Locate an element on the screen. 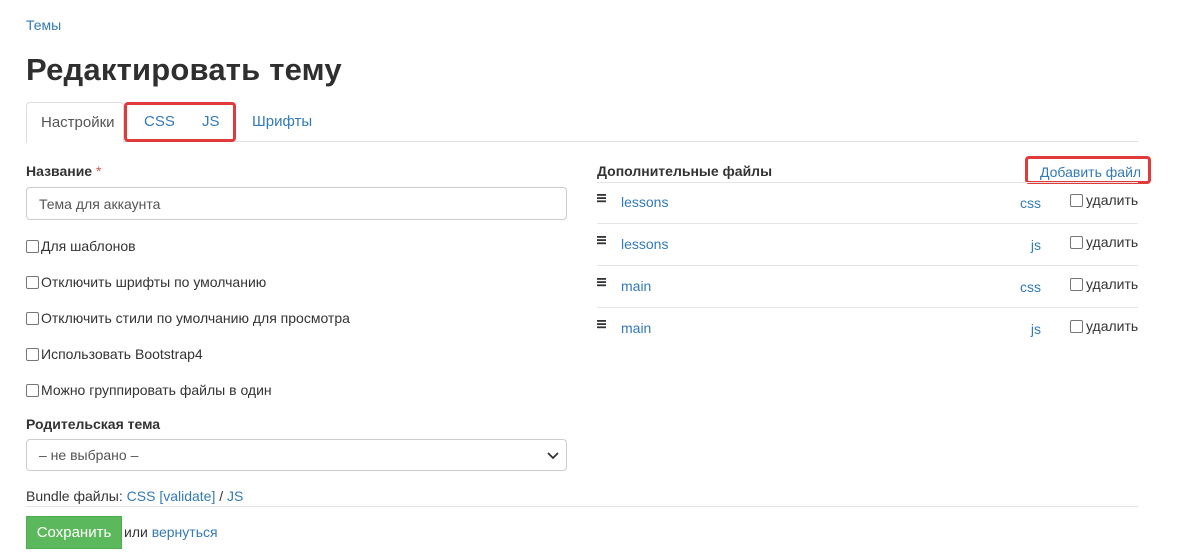 The width and height of the screenshot is (1199, 559). file-row: lessons js удалить is located at coordinates (867, 245).